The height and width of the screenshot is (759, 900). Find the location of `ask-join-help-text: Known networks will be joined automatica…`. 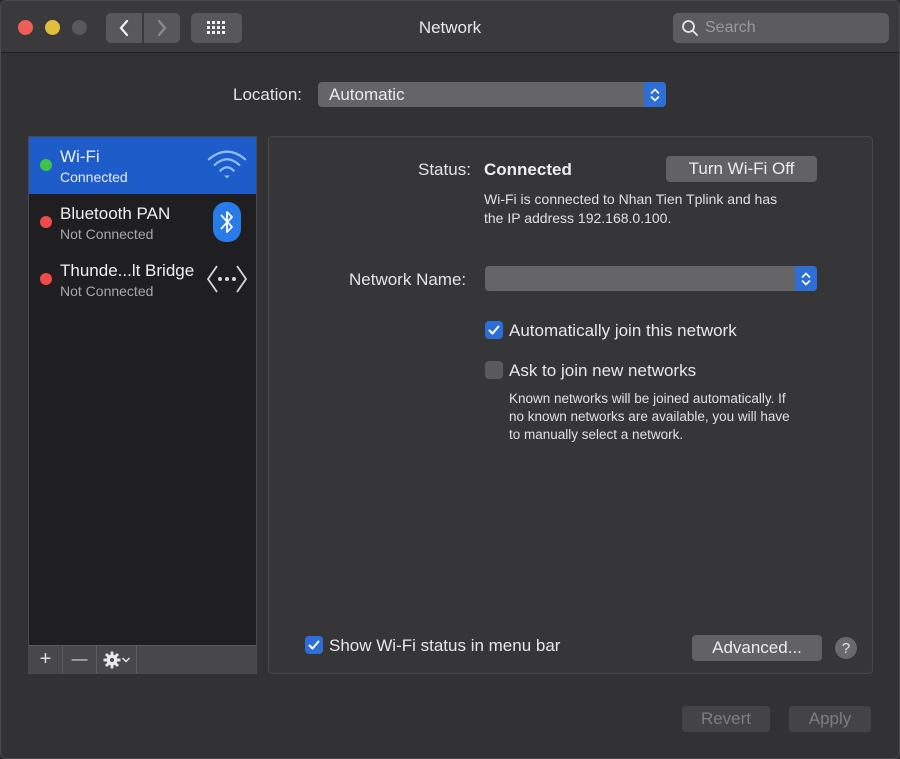

ask-join-help-text: Known networks will be joined automatica… is located at coordinates (649, 417).